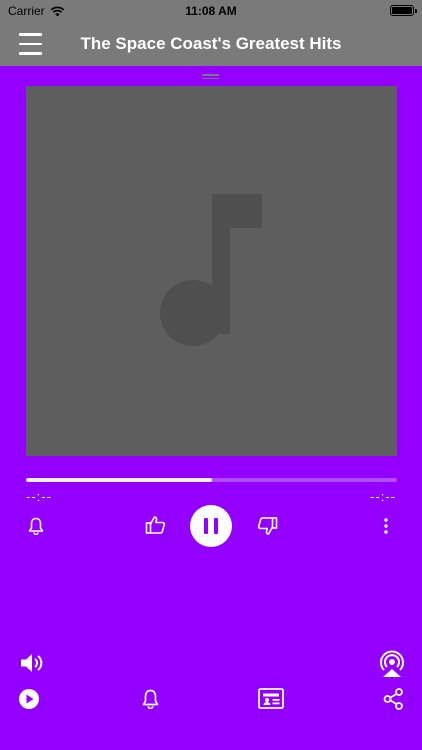 This screenshot has width=422, height=750. What do you see at coordinates (29, 699) in the screenshot?
I see `play-circle-icon` at bounding box center [29, 699].